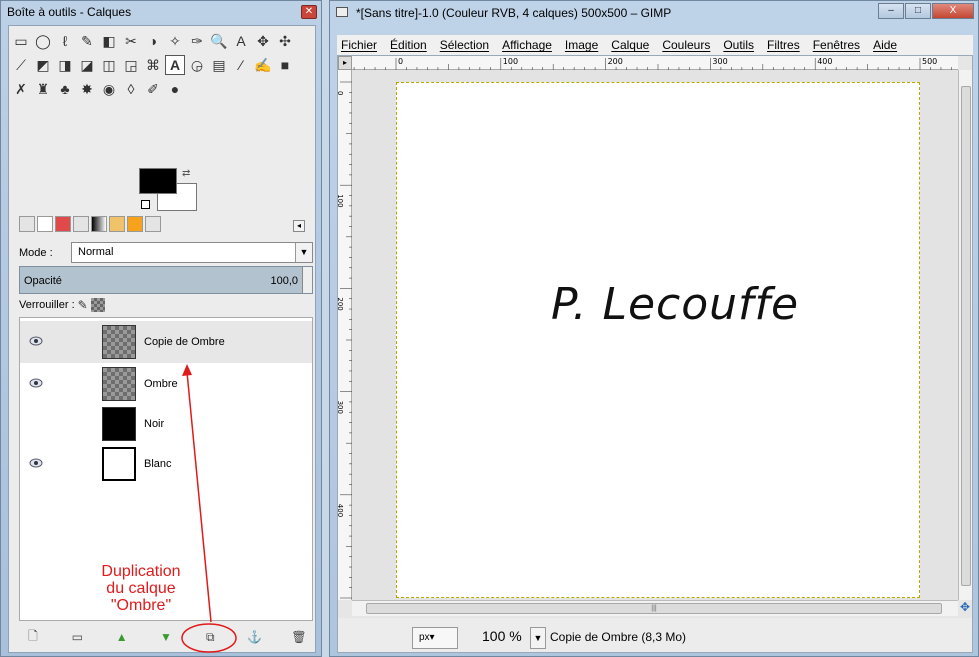 This screenshot has height=657, width=979. Describe the element at coordinates (153, 41) in the screenshot. I see `tool-icon: ◑` at that location.